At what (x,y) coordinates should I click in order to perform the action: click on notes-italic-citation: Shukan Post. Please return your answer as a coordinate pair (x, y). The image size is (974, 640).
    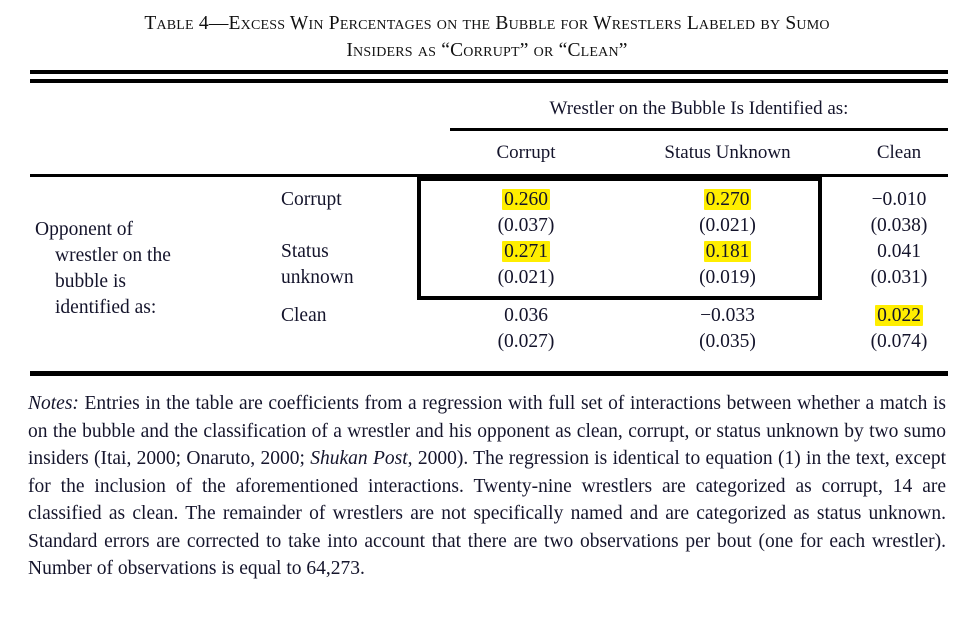
    Looking at the image, I should click on (359, 458).